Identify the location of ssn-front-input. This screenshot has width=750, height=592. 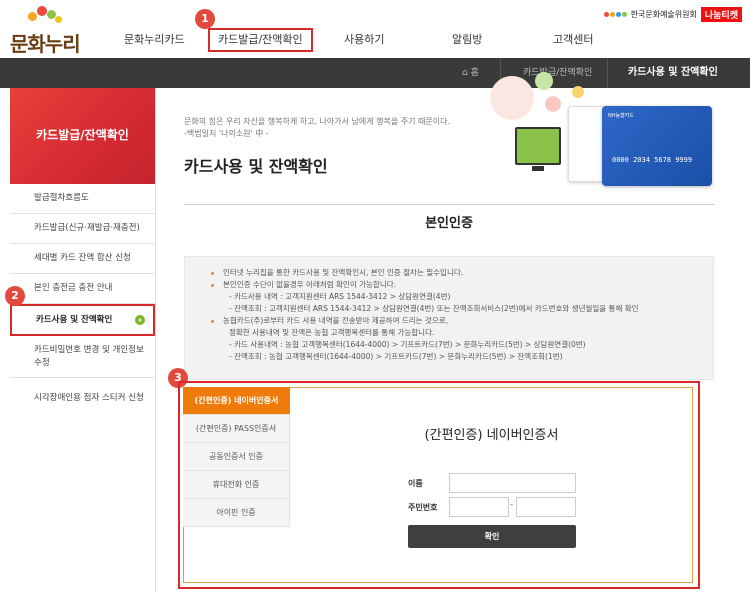
(479, 507).